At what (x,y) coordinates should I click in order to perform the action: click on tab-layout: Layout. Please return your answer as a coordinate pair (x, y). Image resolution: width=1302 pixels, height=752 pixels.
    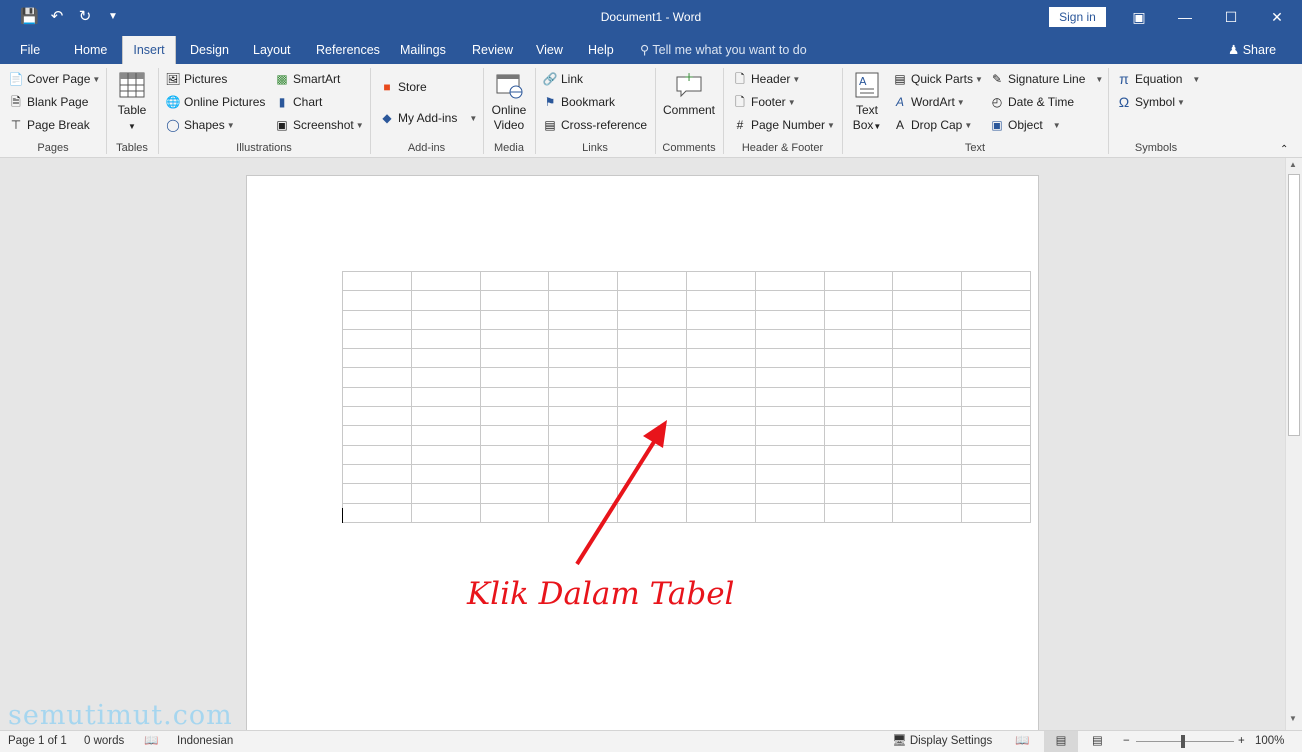
    Looking at the image, I should click on (272, 50).